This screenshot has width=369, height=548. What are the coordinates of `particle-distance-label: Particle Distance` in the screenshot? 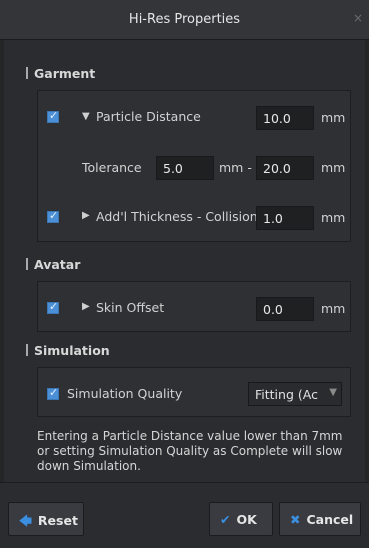 It's located at (148, 116).